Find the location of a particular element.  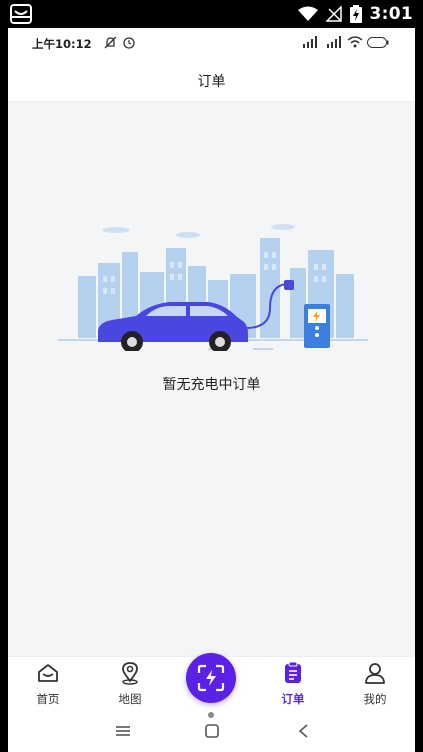

alarm-clock-icon is located at coordinates (129, 43).